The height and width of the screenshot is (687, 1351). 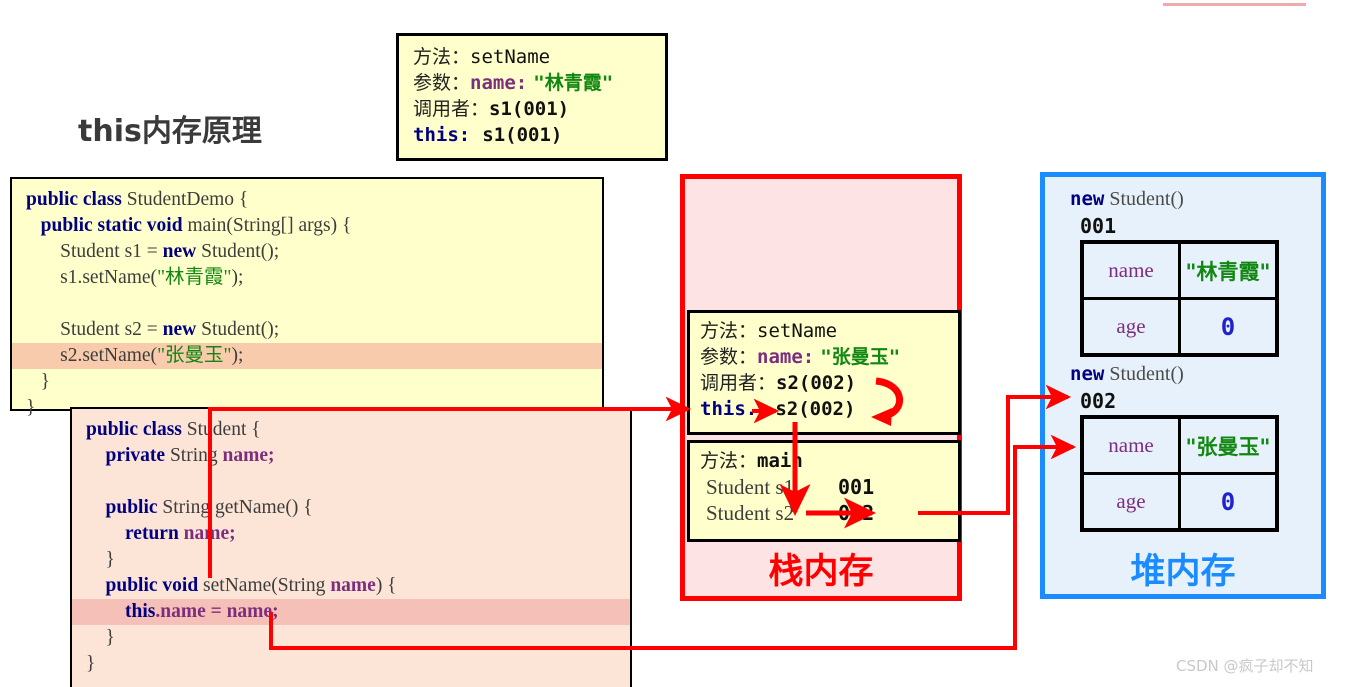 I want to click on frame-var-decl: Student s2, so click(x=750, y=513).